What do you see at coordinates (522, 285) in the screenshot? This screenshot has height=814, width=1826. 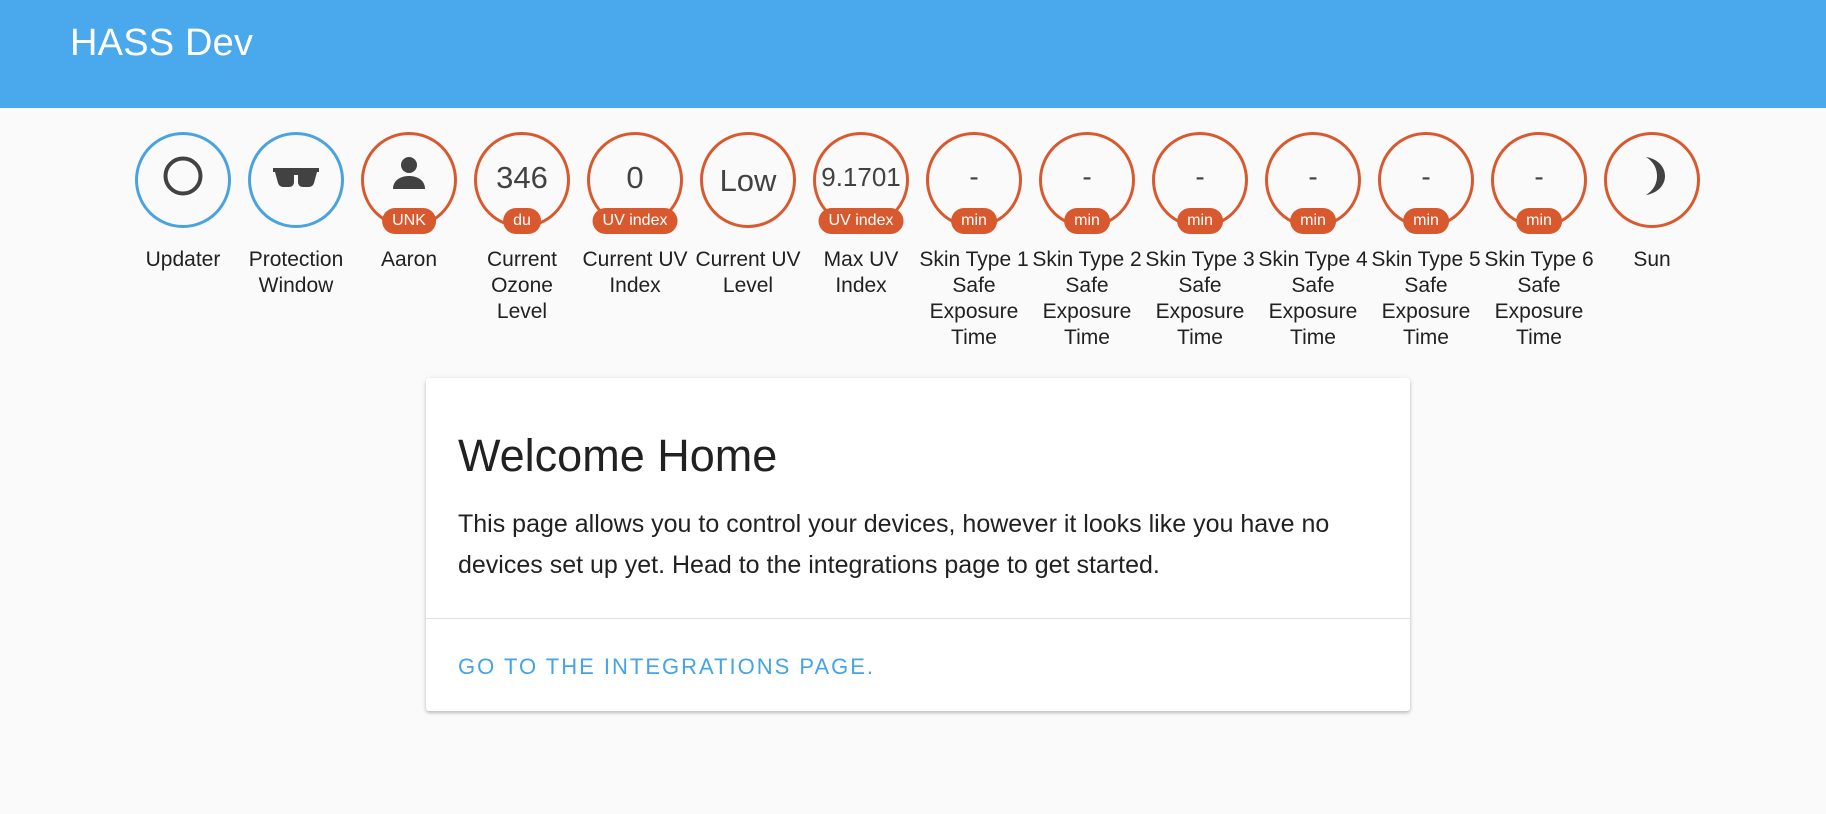 I see `badge-label: Current Ozone Level` at bounding box center [522, 285].